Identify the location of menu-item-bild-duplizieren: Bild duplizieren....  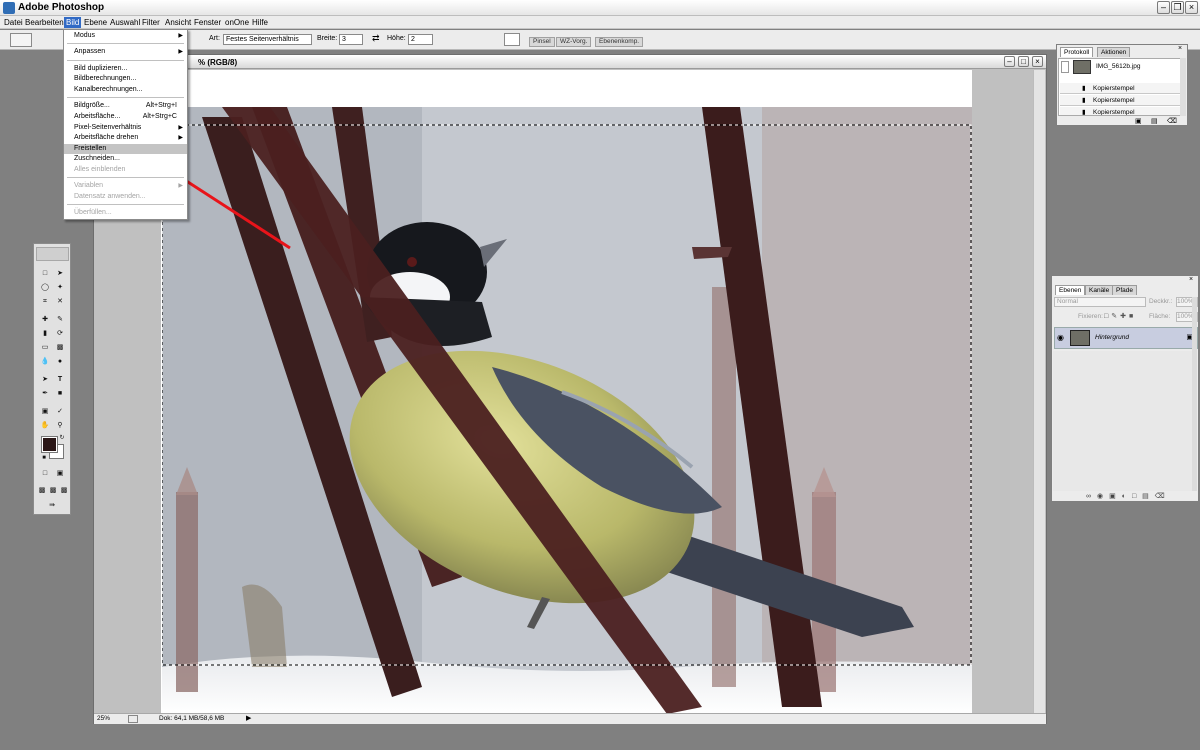
(125, 69).